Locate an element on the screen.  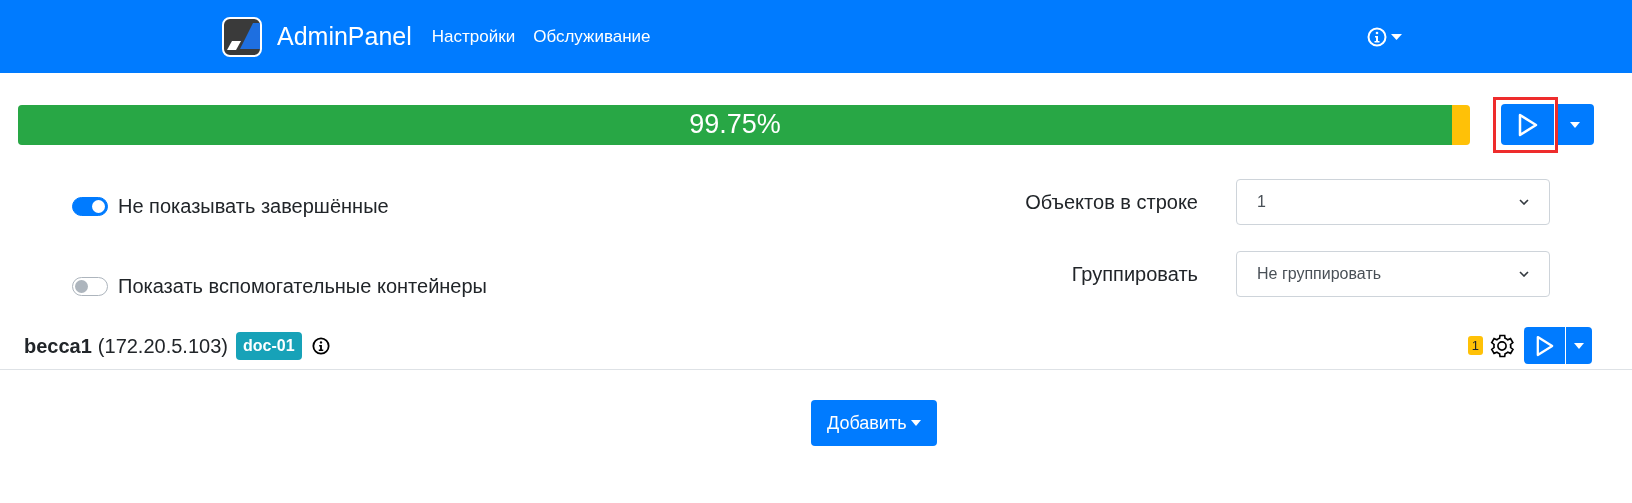
host-tag: doc-01 is located at coordinates (268, 345).